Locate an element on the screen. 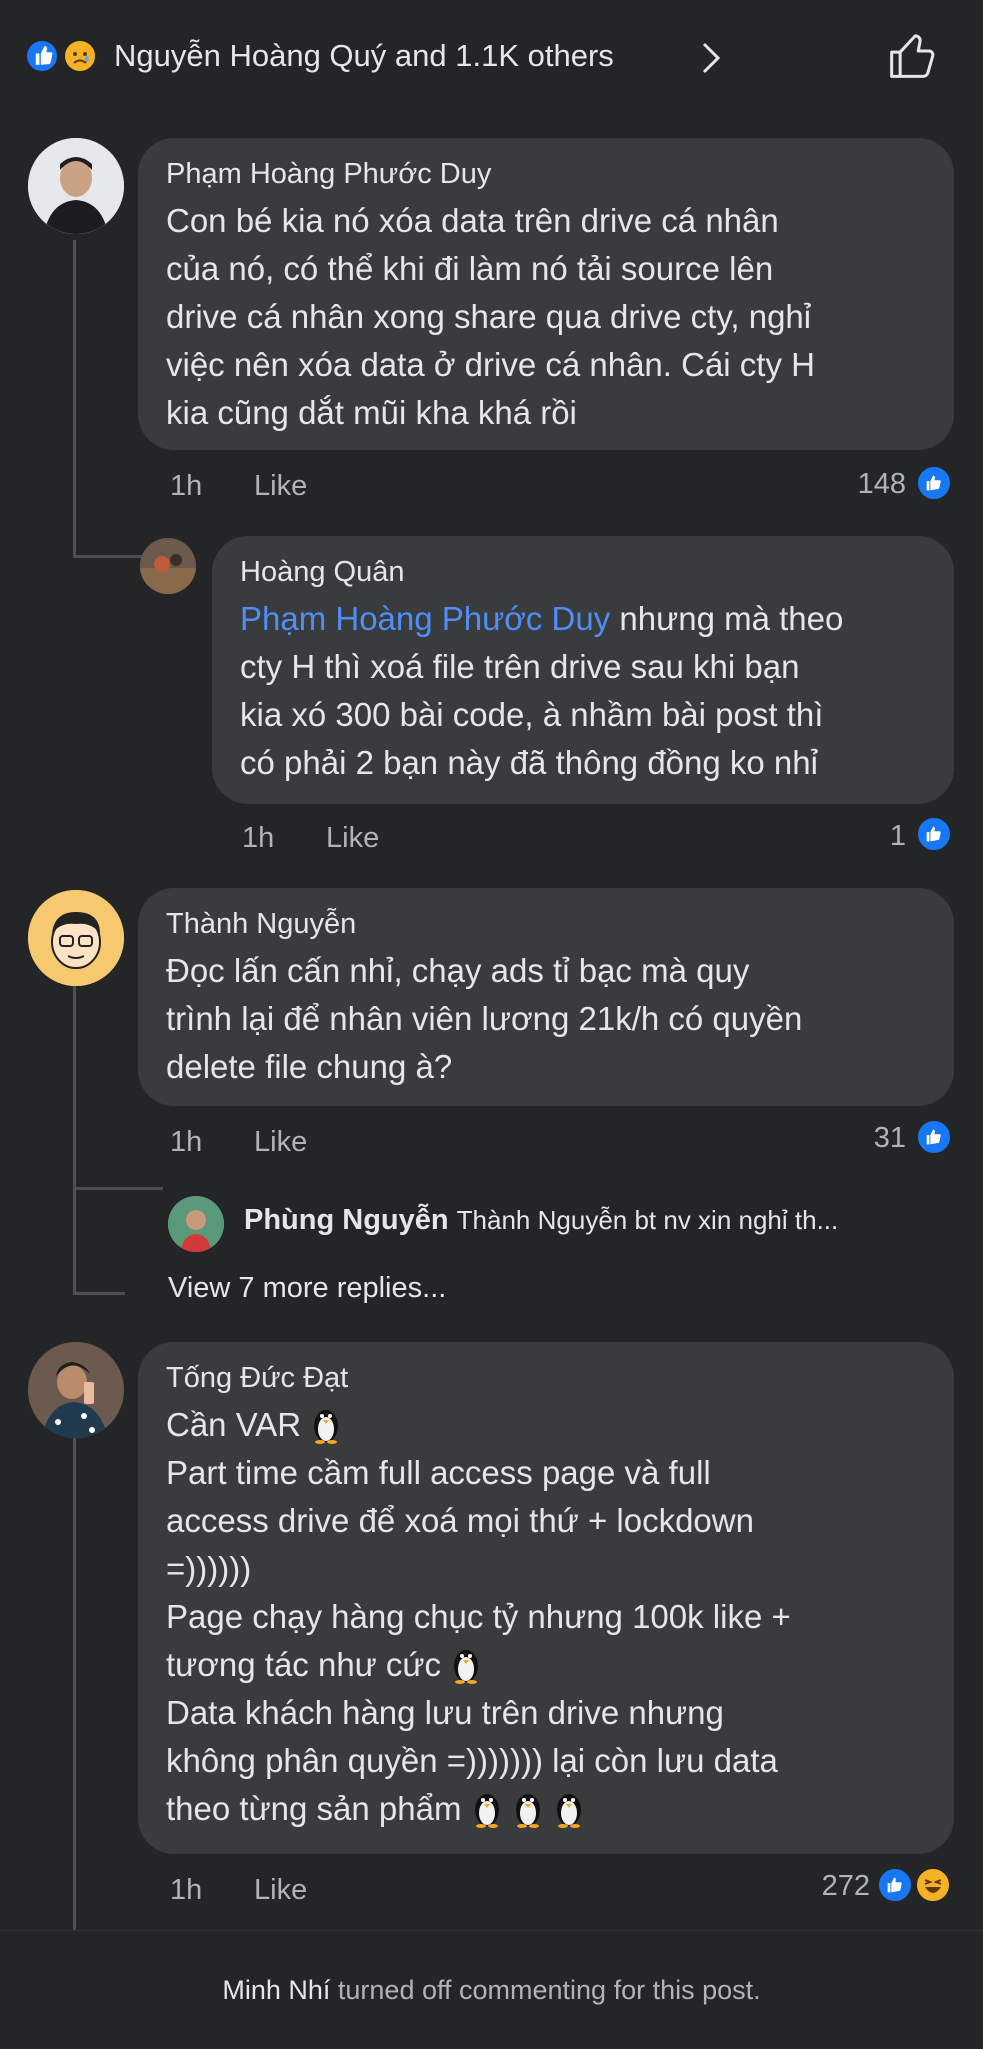 This screenshot has width=983, height=2049. comment-author: Tống Đức Đạt is located at coordinates (546, 1378).